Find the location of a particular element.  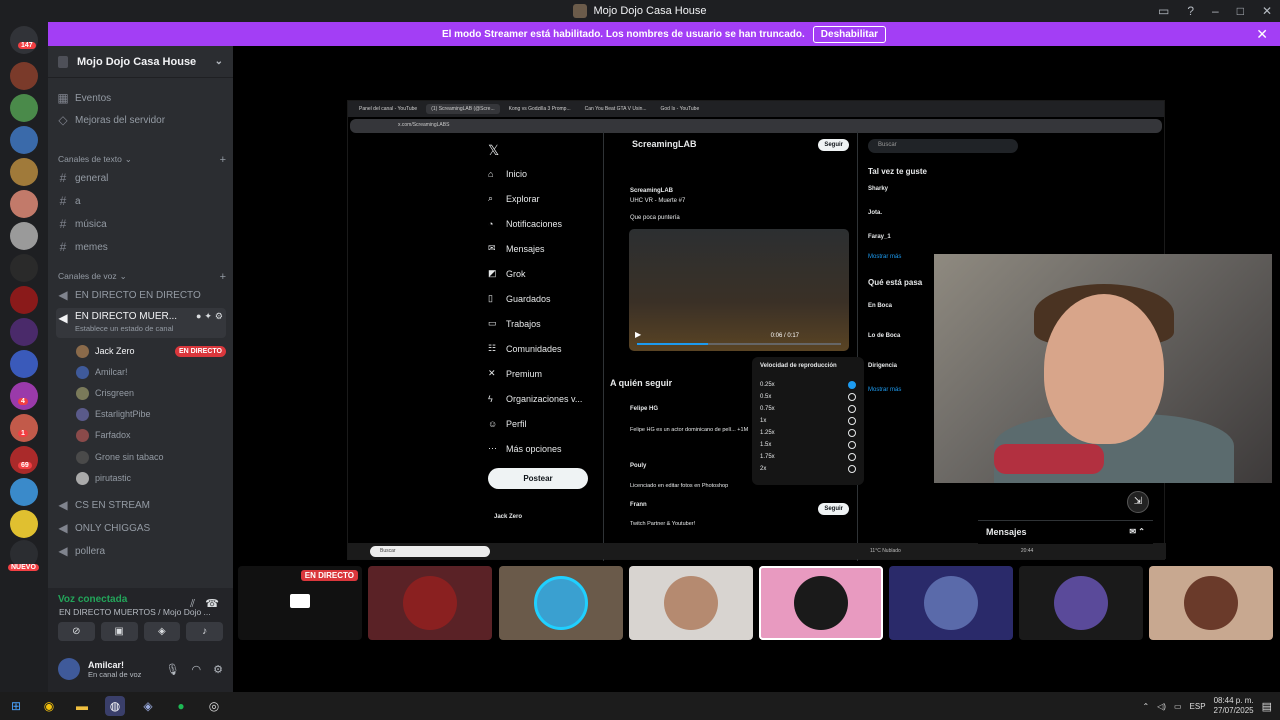

language-indicator: ESP is located at coordinates (1198, 706).